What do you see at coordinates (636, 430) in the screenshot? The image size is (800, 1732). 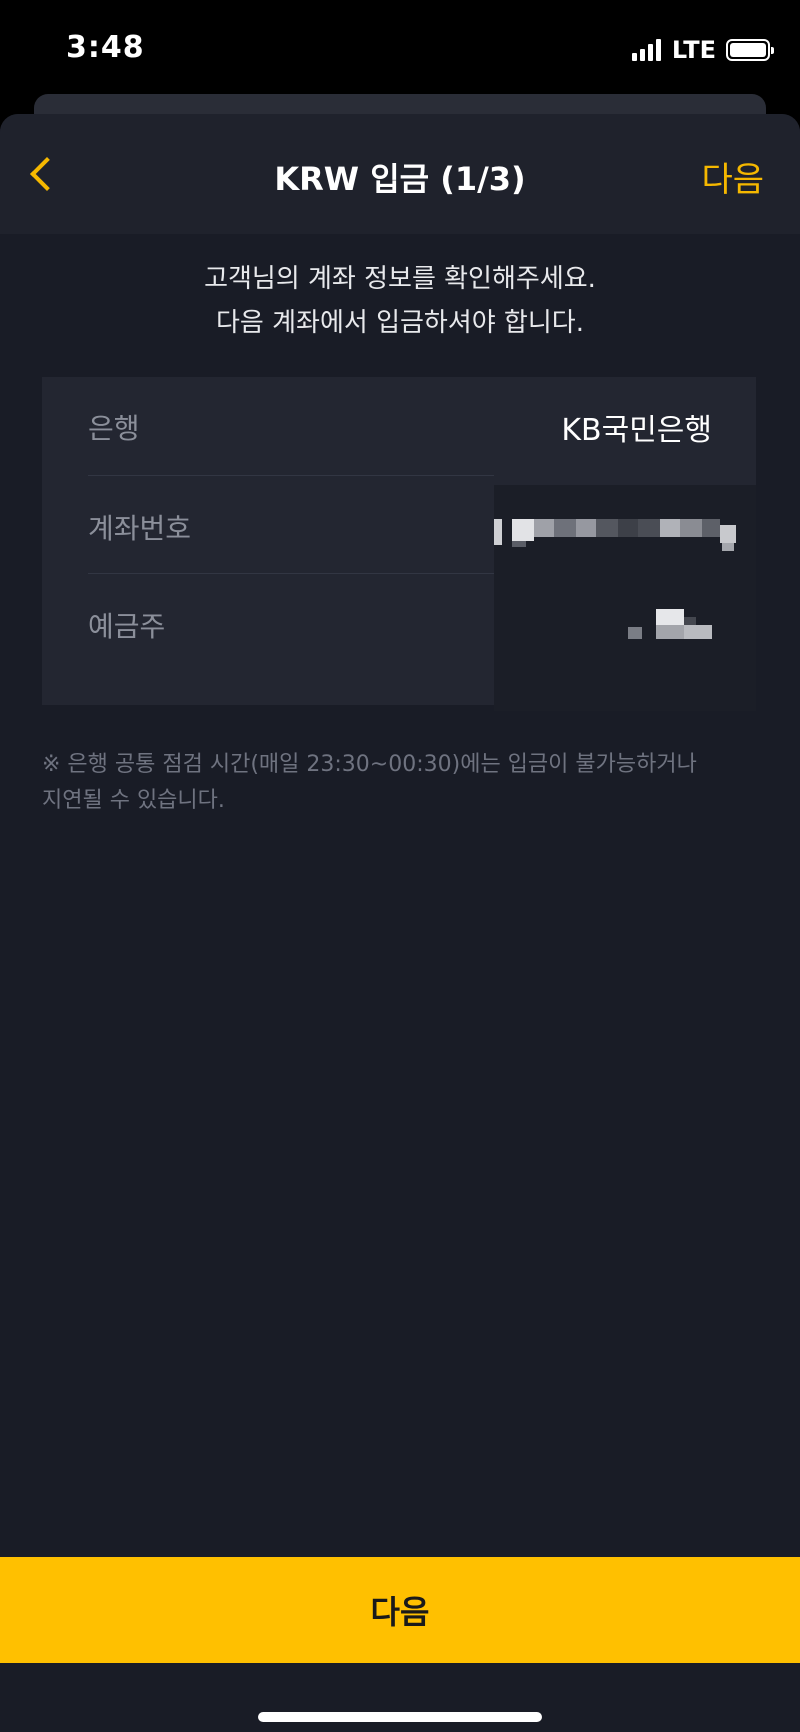 I see `bank-value: KB국민은행` at bounding box center [636, 430].